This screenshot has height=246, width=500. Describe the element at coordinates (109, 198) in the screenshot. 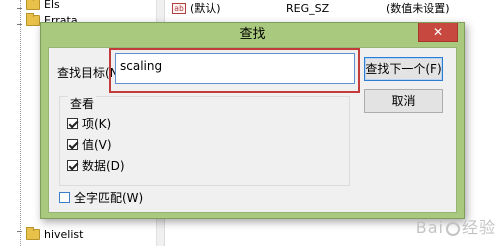

I see `match-whole-label: 全字匹配(W)` at that location.